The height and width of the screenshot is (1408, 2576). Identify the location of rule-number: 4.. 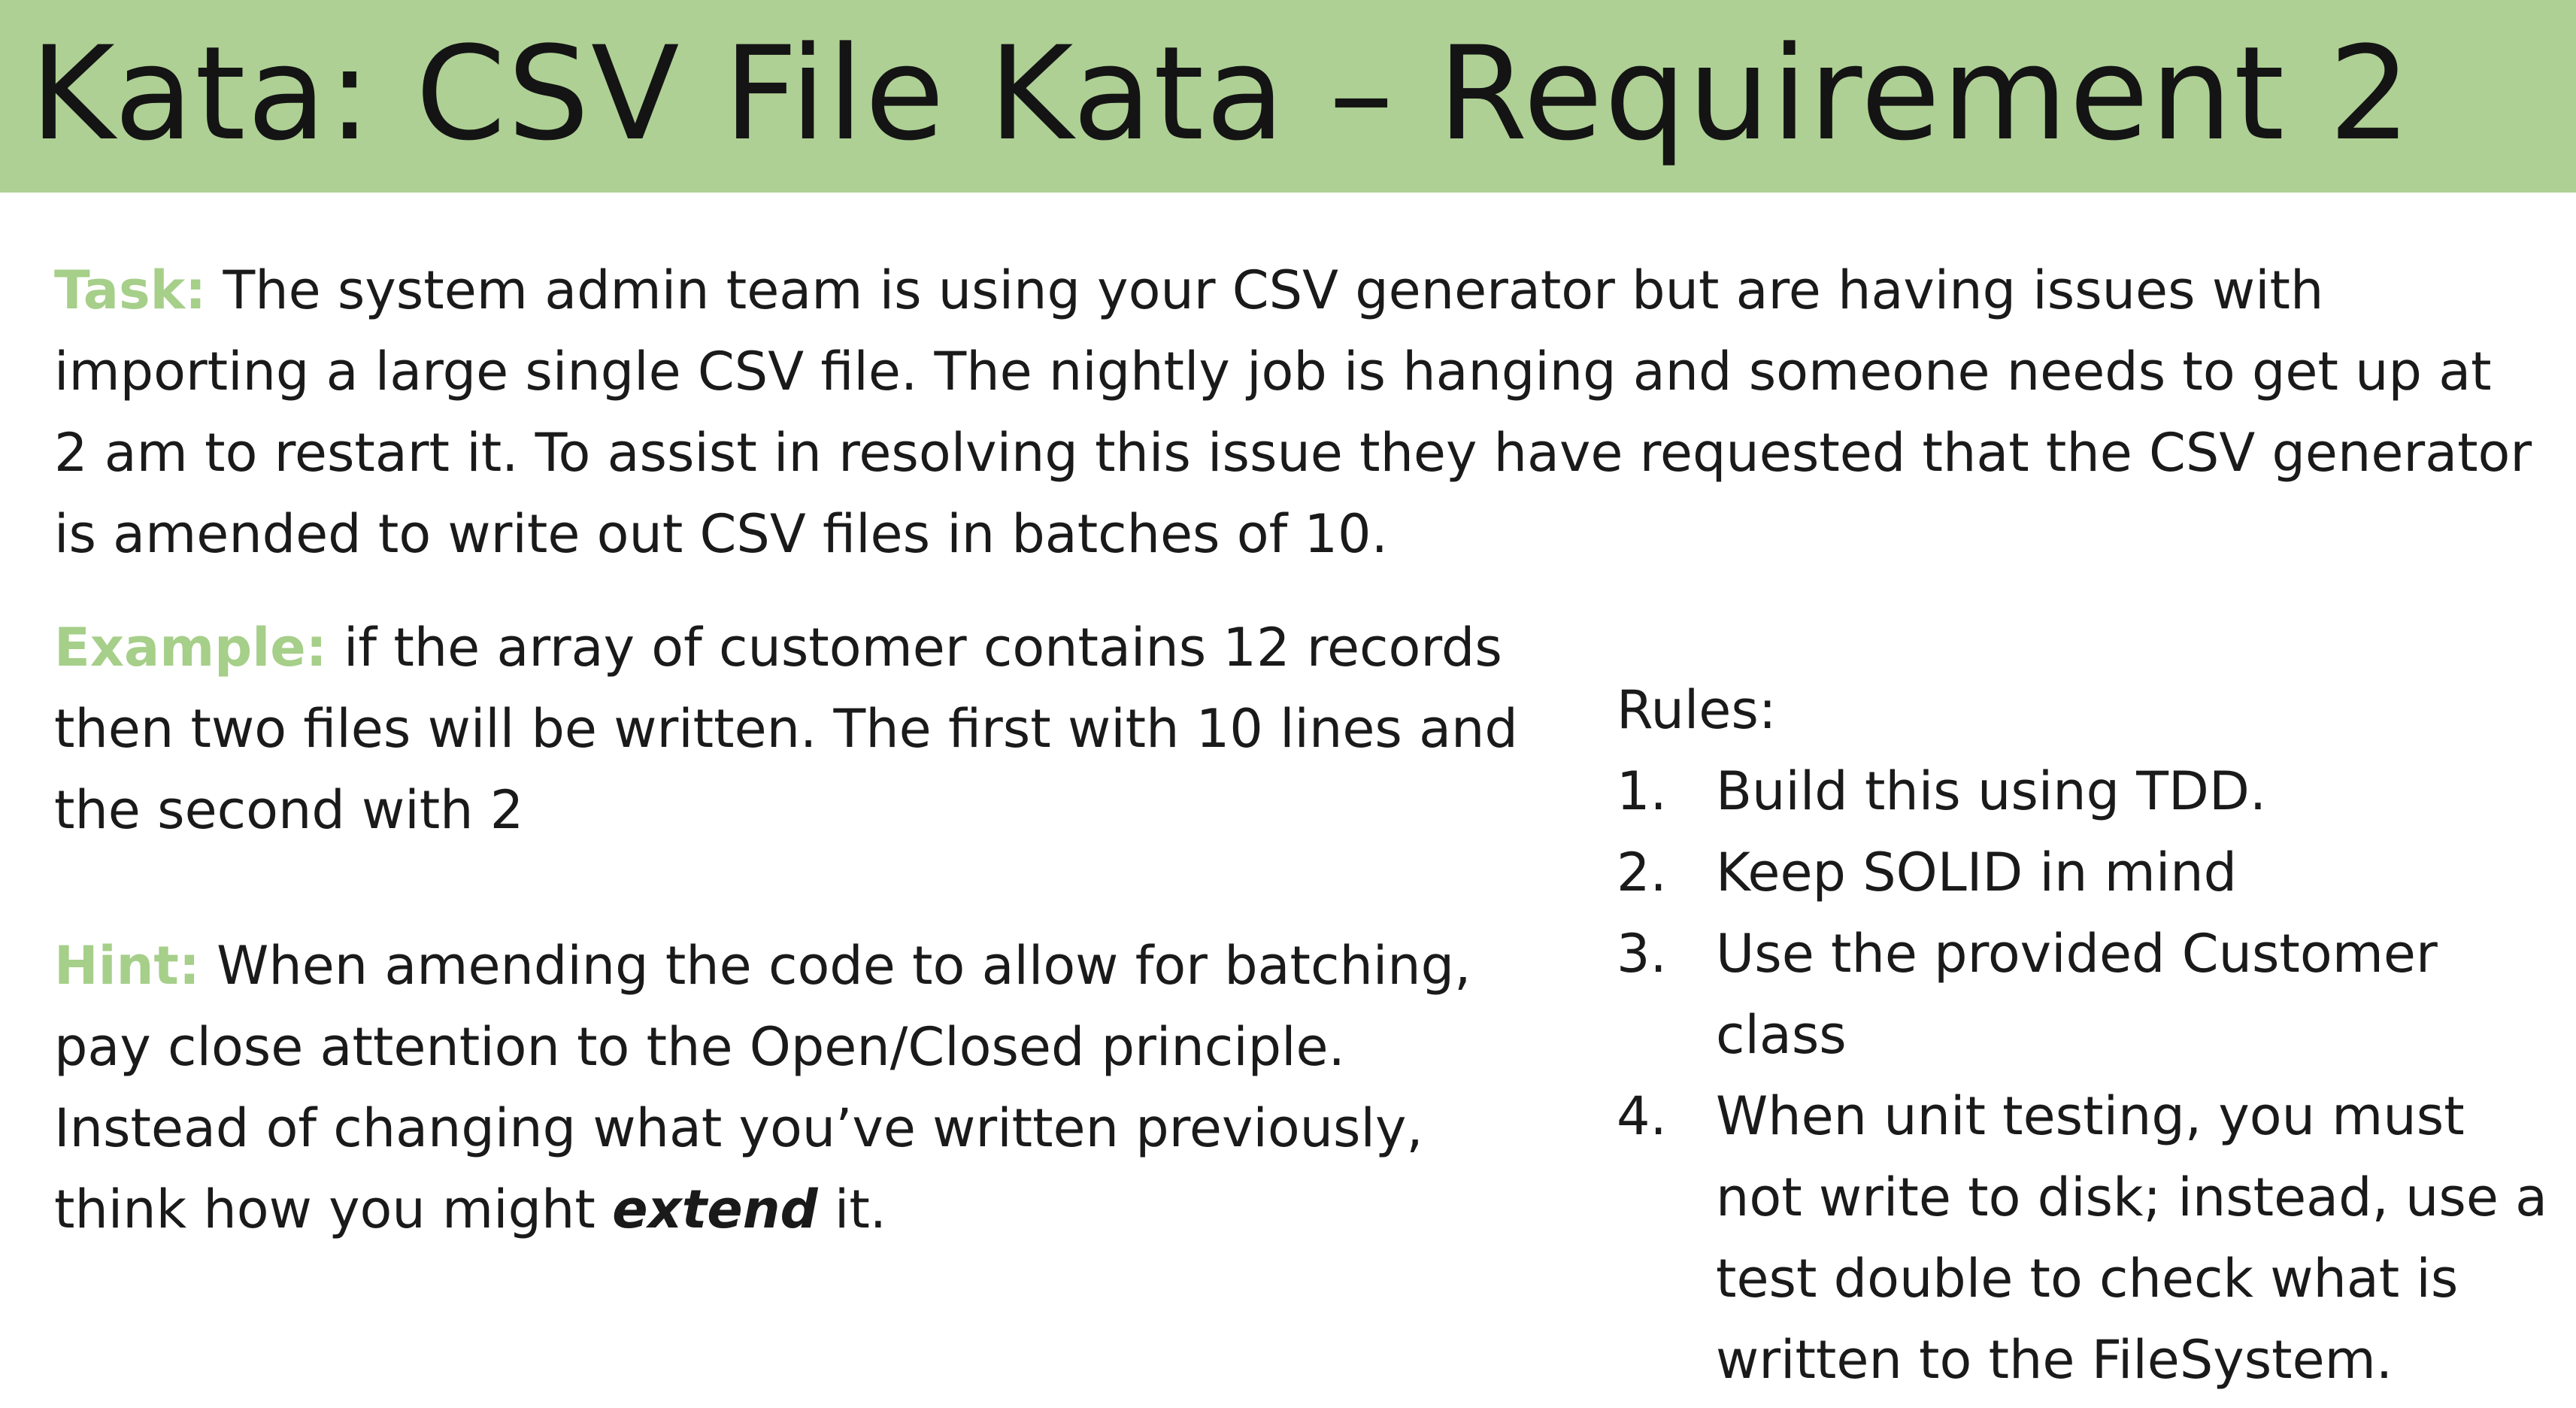
(1642, 1116).